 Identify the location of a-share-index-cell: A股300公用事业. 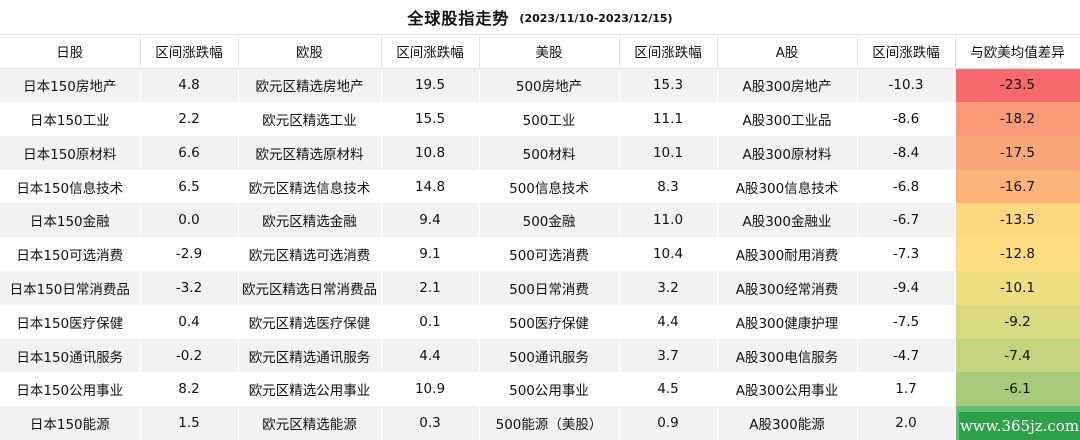
(787, 389).